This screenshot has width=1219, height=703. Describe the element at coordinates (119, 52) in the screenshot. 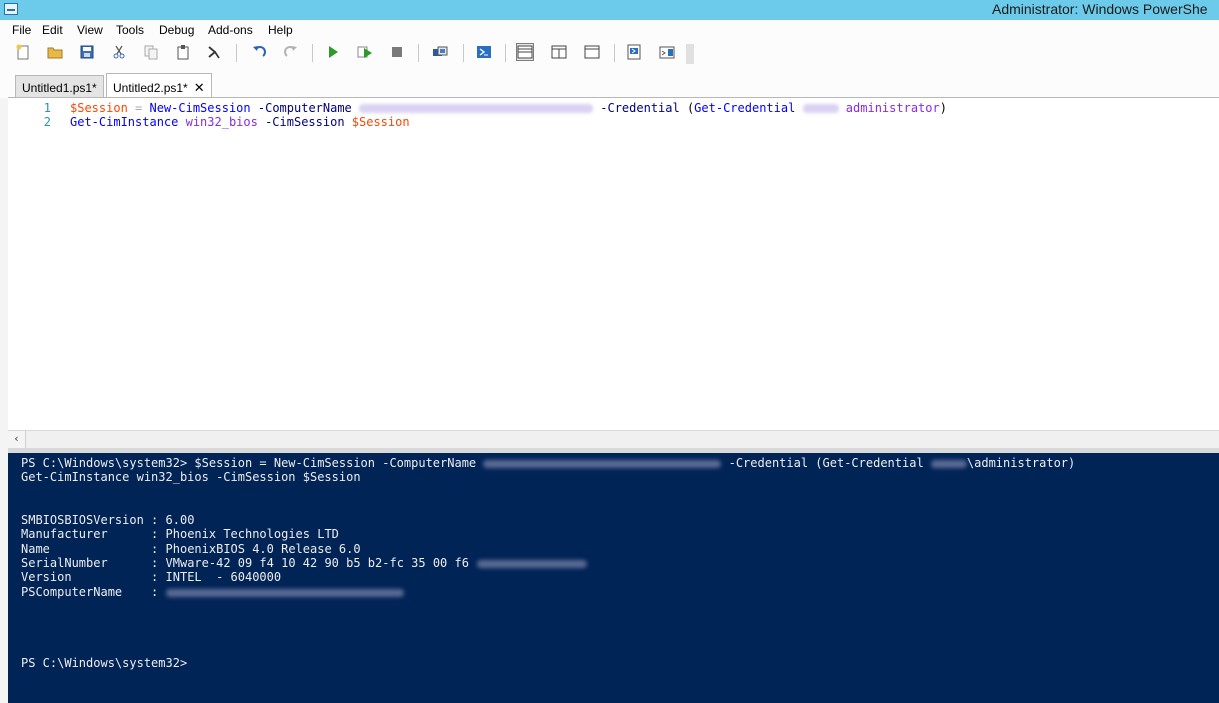

I see `cut-icon` at that location.